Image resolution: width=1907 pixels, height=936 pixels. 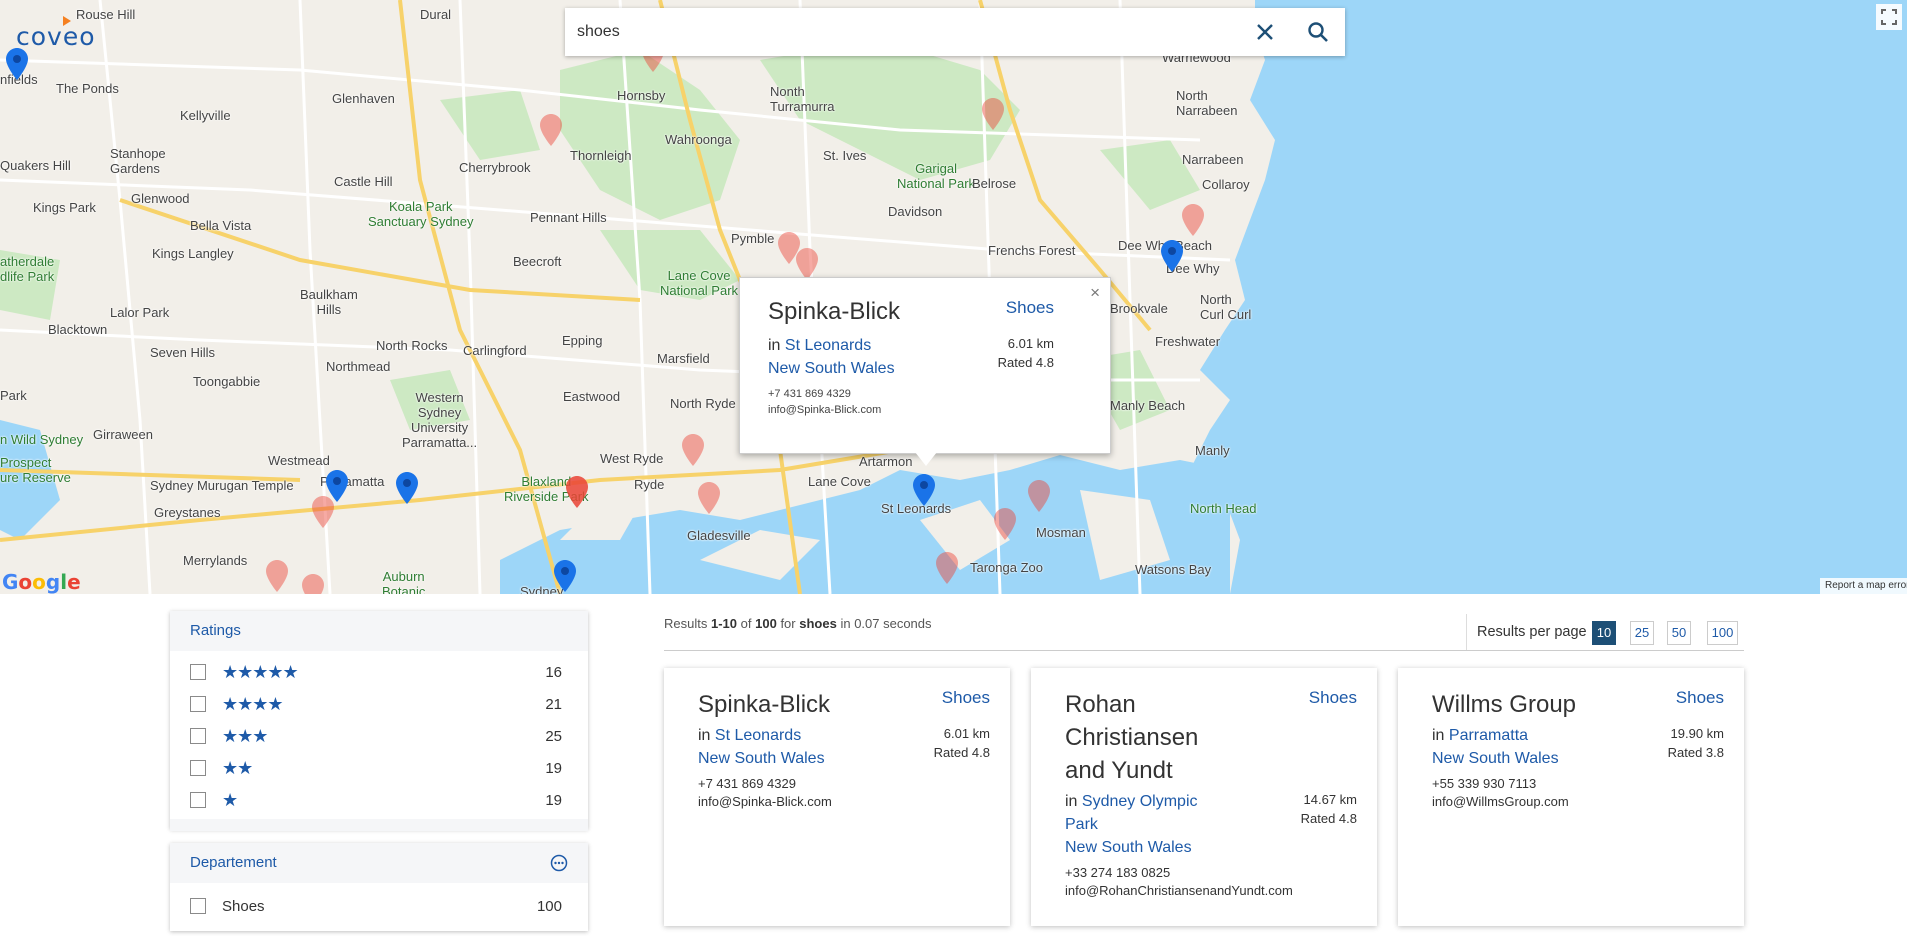 What do you see at coordinates (632, 458) in the screenshot?
I see `map-label: West Ryde` at bounding box center [632, 458].